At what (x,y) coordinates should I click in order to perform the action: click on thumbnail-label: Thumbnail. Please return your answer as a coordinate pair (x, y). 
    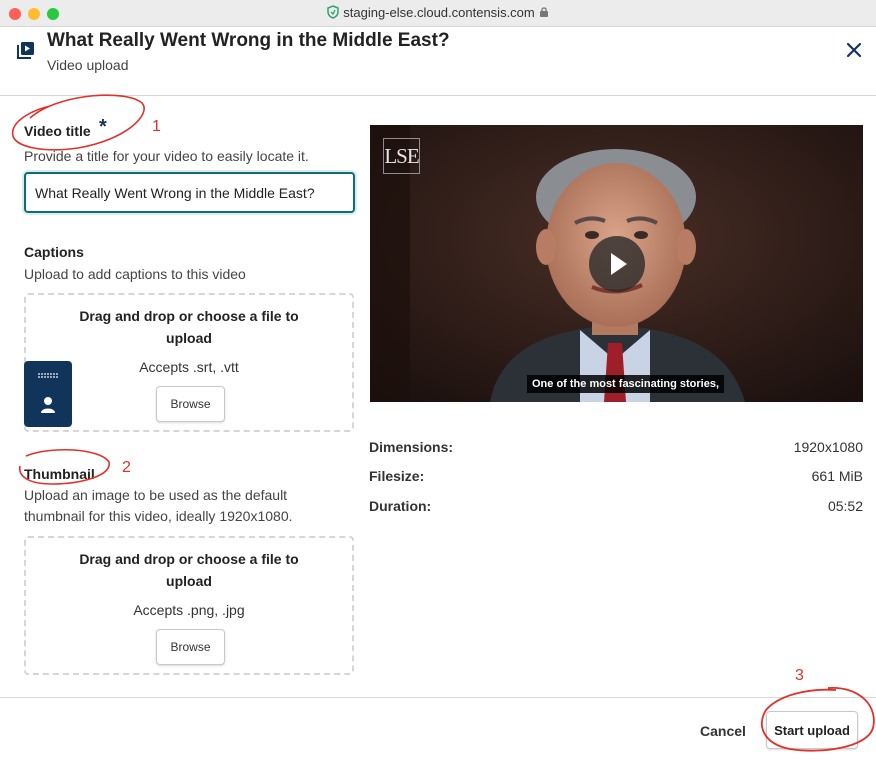
    Looking at the image, I should click on (59, 474).